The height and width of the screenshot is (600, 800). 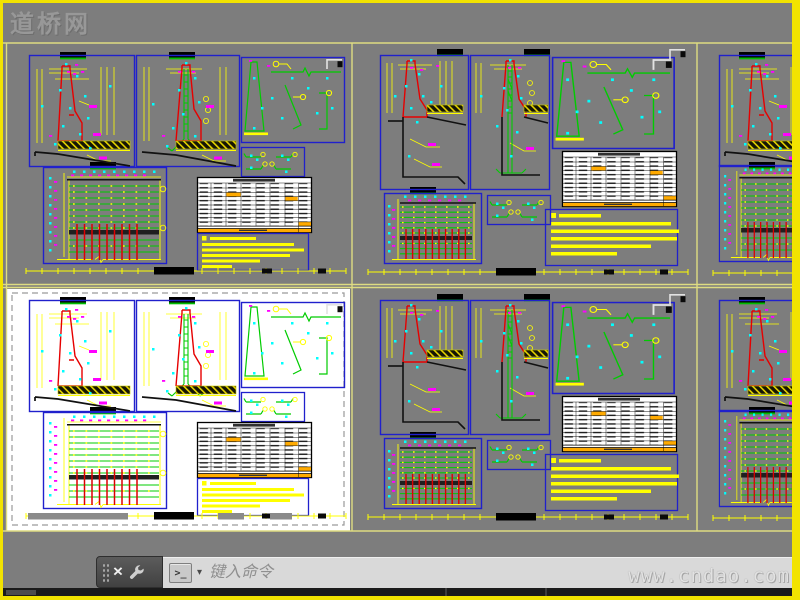 I want to click on command-bar-handle: ×, so click(x=129, y=572).